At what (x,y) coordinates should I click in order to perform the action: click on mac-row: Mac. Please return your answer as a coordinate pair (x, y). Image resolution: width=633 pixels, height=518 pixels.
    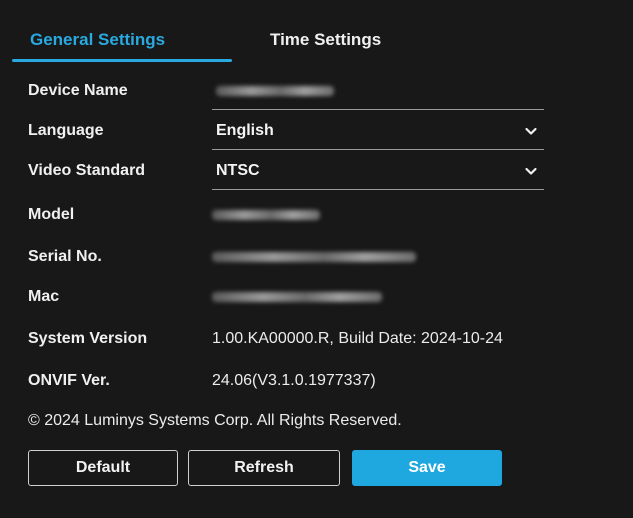
    Looking at the image, I should click on (323, 299).